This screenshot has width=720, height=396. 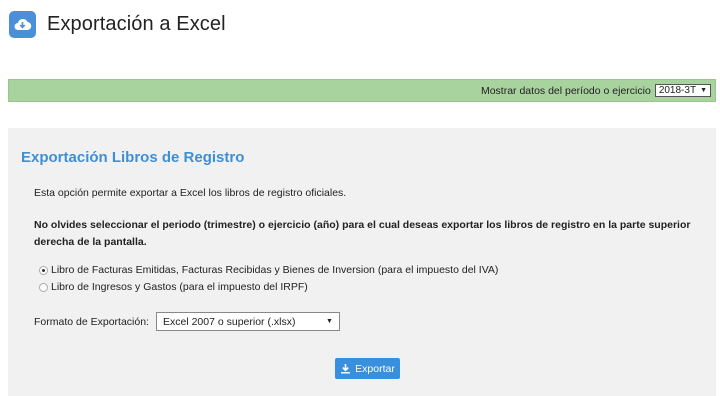 I want to click on cloud-download-icon, so click(x=22, y=24).